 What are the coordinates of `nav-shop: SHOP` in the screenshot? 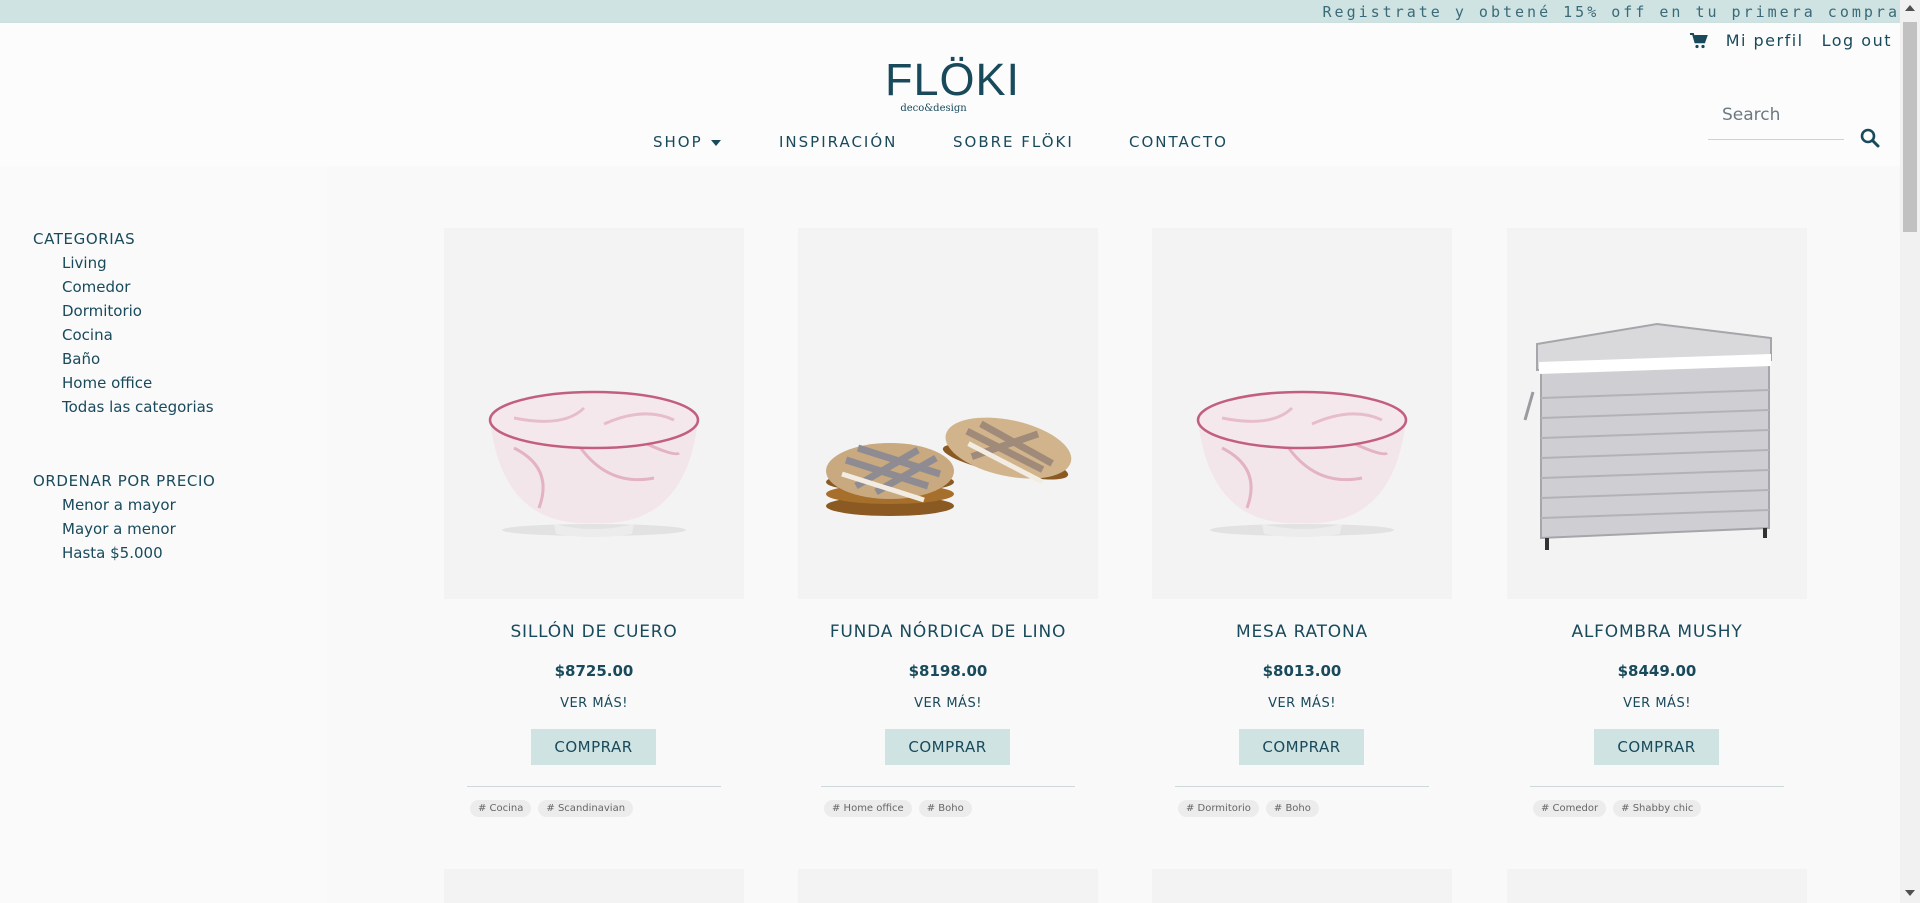 It's located at (687, 142).